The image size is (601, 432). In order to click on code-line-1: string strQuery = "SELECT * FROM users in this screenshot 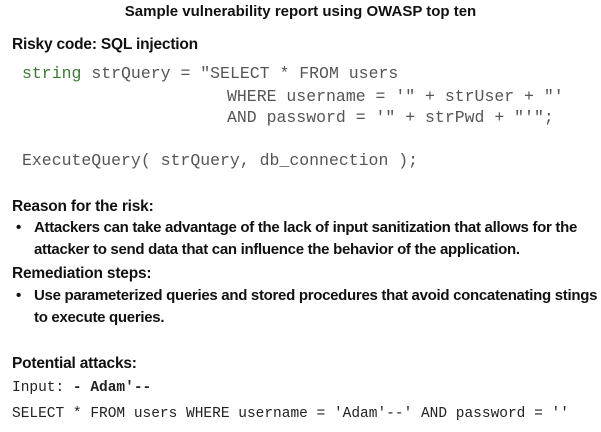, I will do `click(210, 74)`.